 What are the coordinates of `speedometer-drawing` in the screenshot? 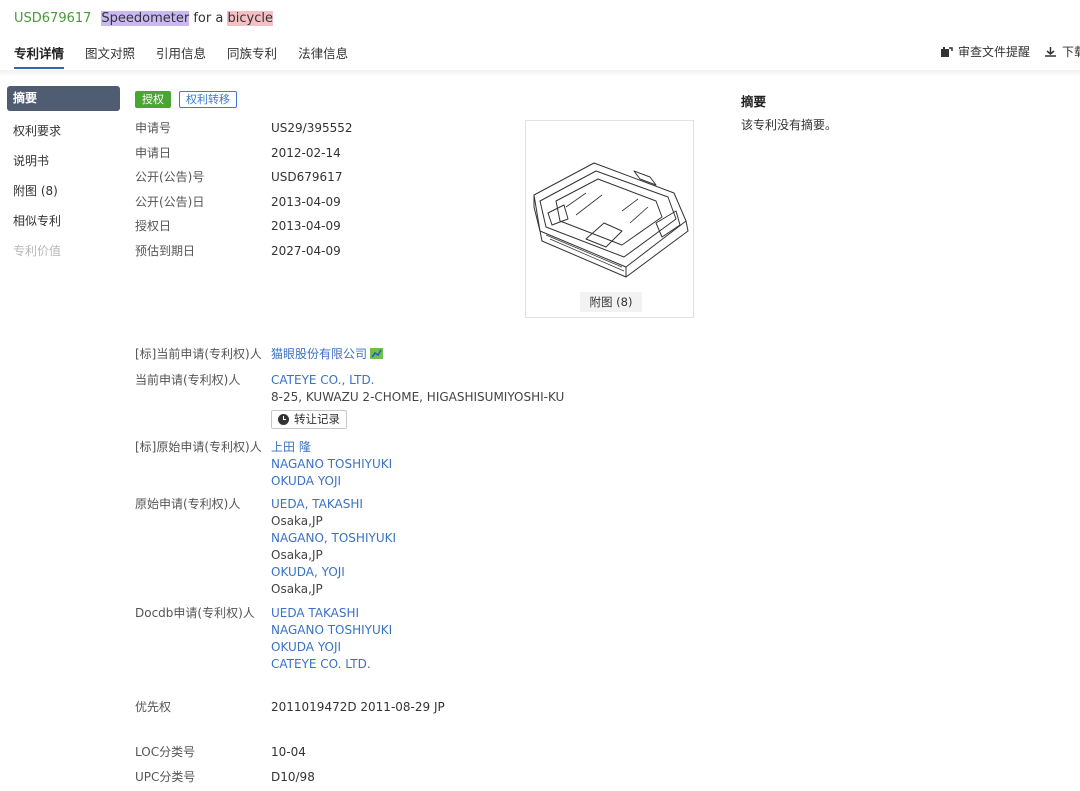 It's located at (611, 220).